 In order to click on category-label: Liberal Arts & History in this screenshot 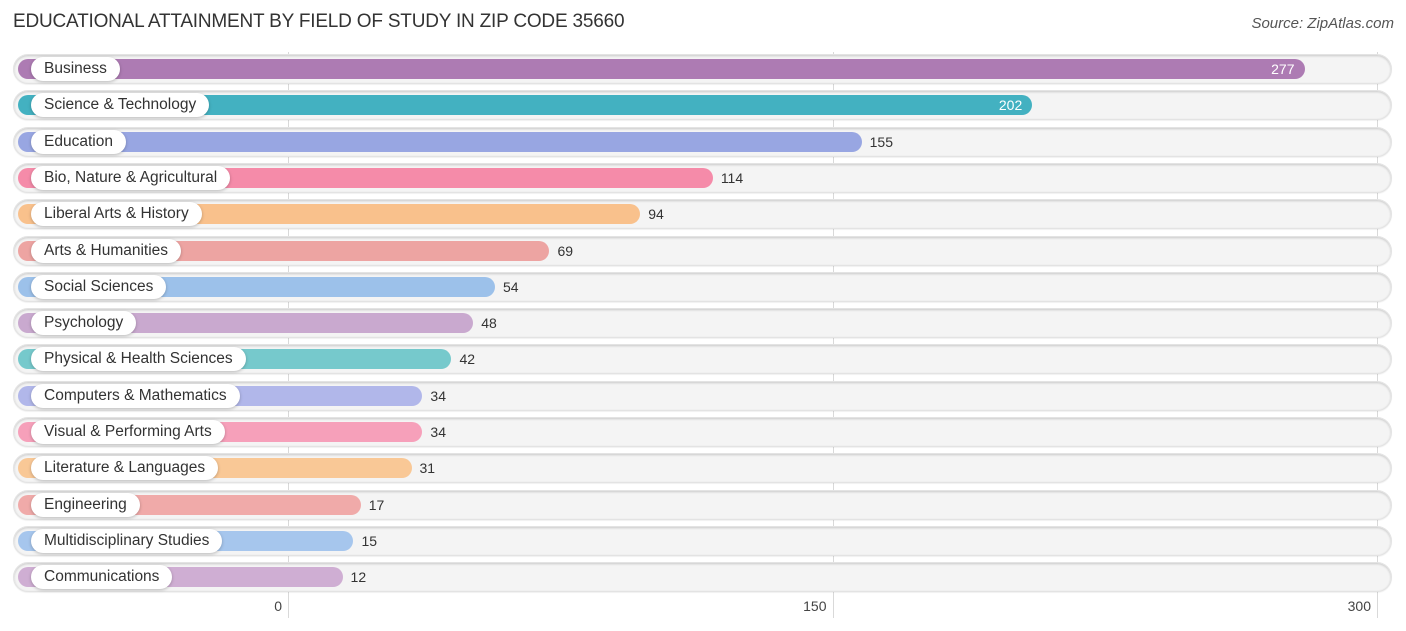, I will do `click(116, 214)`.